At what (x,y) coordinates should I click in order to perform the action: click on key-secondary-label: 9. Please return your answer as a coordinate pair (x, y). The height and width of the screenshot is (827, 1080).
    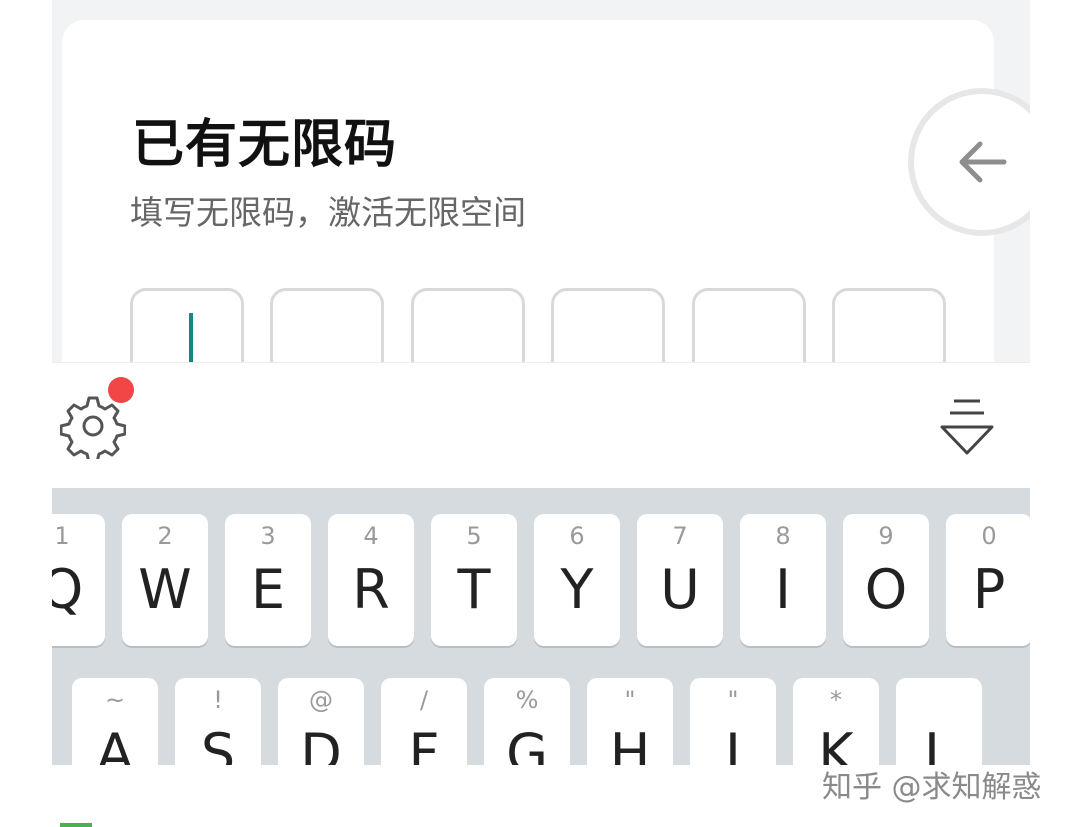
    Looking at the image, I should click on (886, 536).